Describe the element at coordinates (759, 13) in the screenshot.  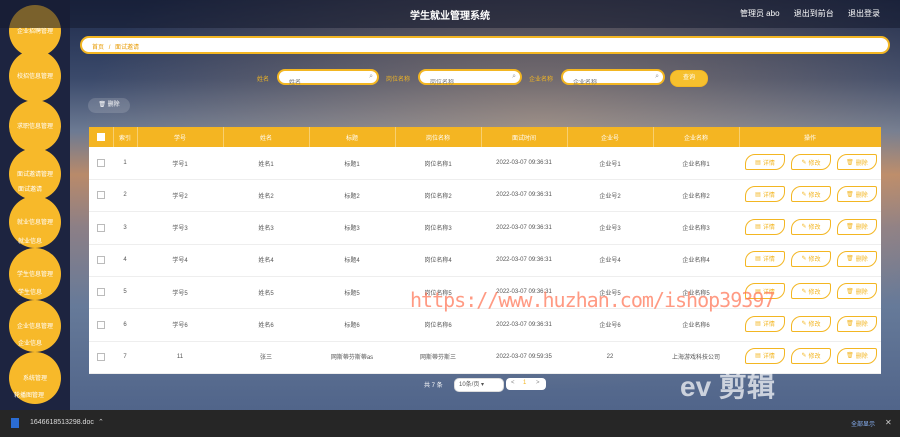
I see `admin-user: 管理员 abo` at that location.